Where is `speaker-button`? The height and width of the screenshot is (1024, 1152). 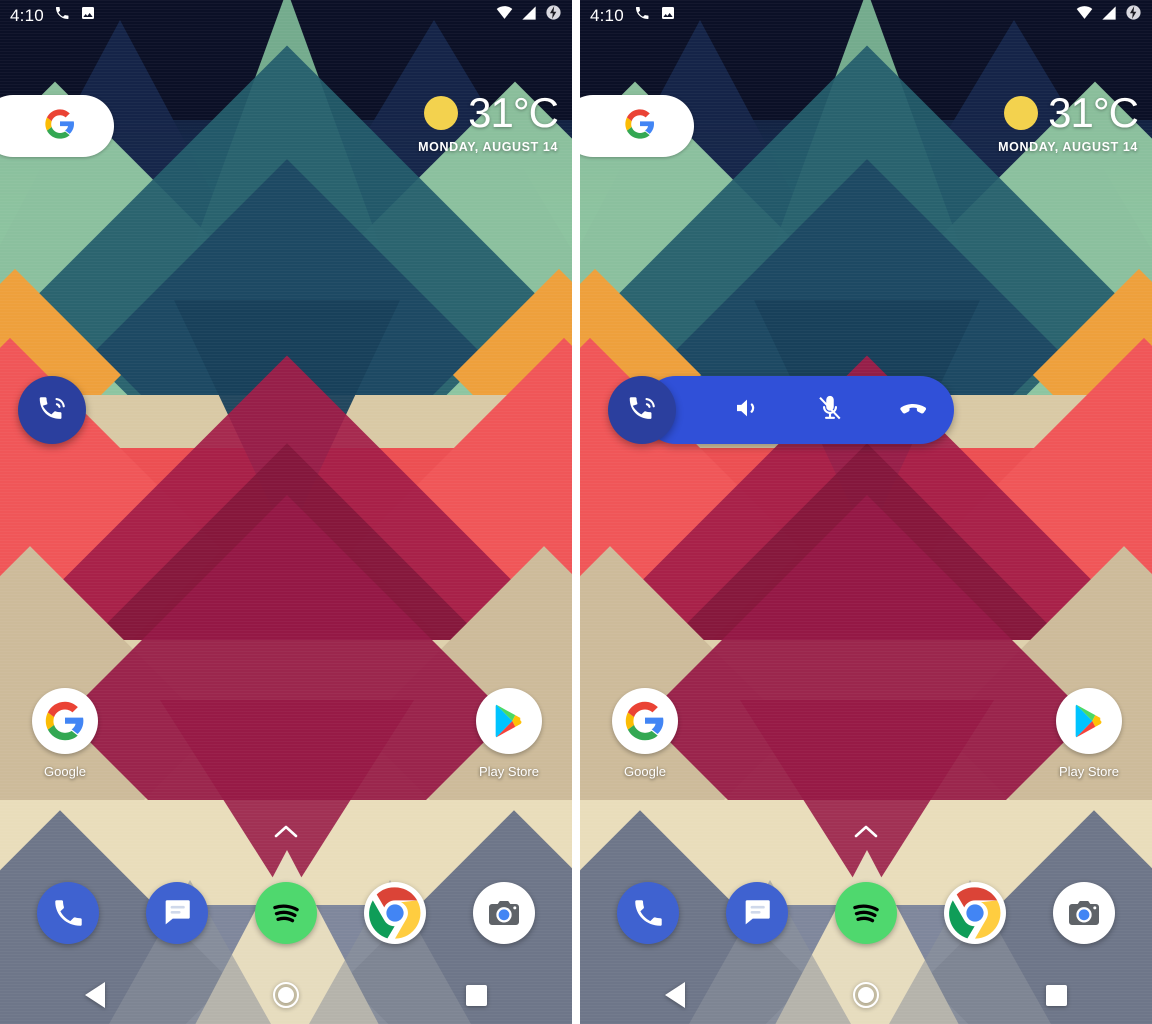 speaker-button is located at coordinates (747, 410).